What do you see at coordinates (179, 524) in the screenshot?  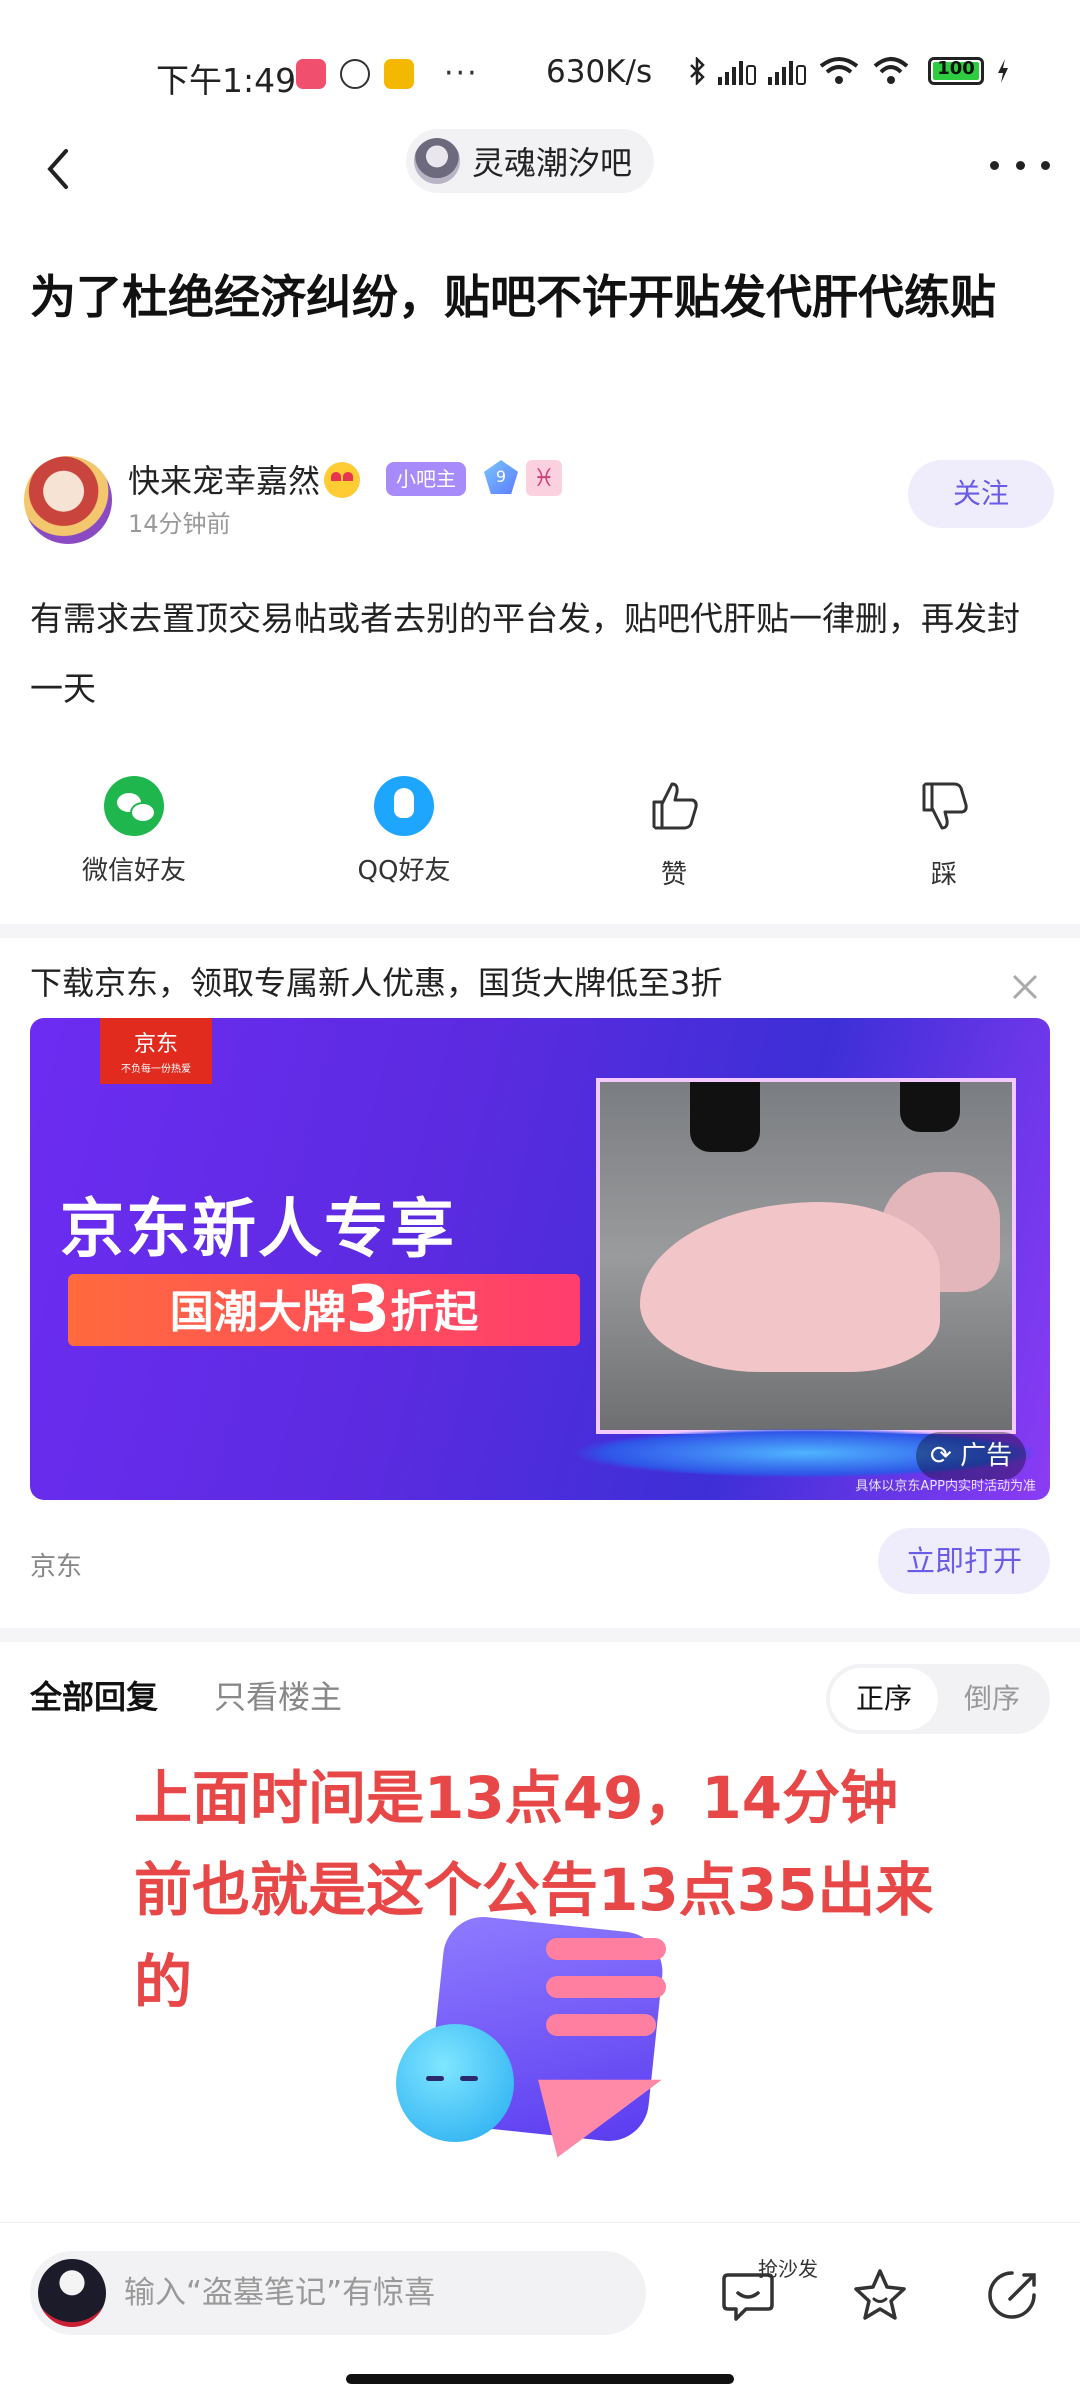 I see `post-time: 14分钟前` at bounding box center [179, 524].